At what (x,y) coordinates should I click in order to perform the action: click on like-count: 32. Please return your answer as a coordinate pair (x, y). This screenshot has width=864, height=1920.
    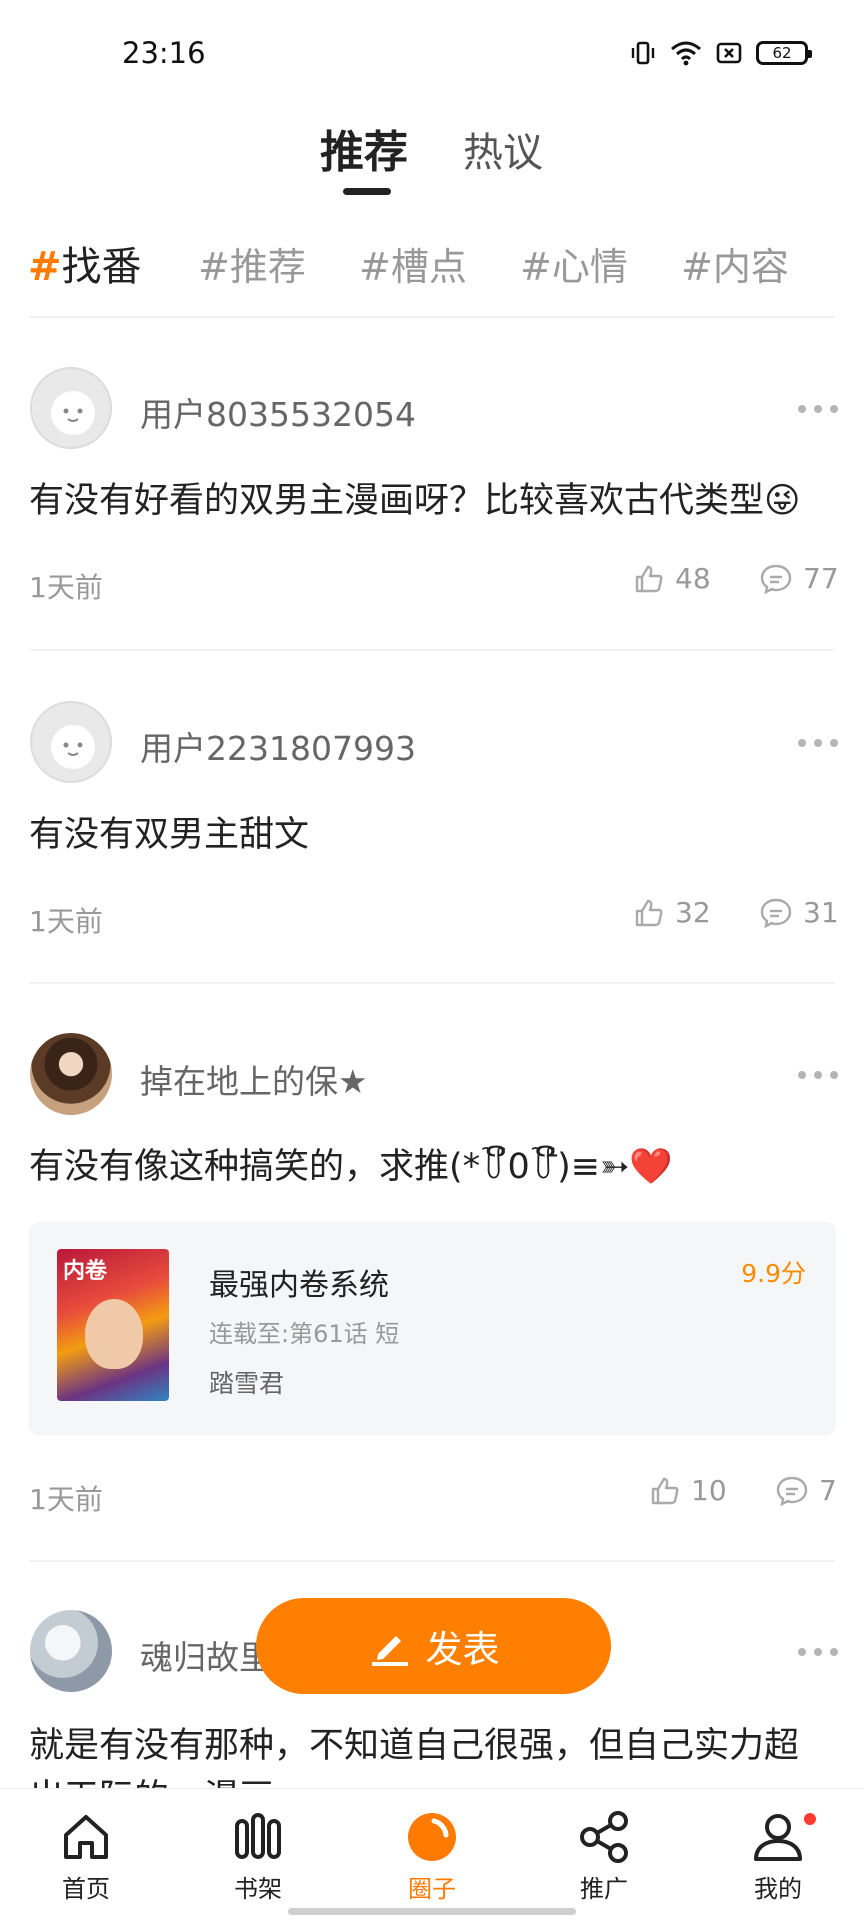
    Looking at the image, I should click on (693, 912).